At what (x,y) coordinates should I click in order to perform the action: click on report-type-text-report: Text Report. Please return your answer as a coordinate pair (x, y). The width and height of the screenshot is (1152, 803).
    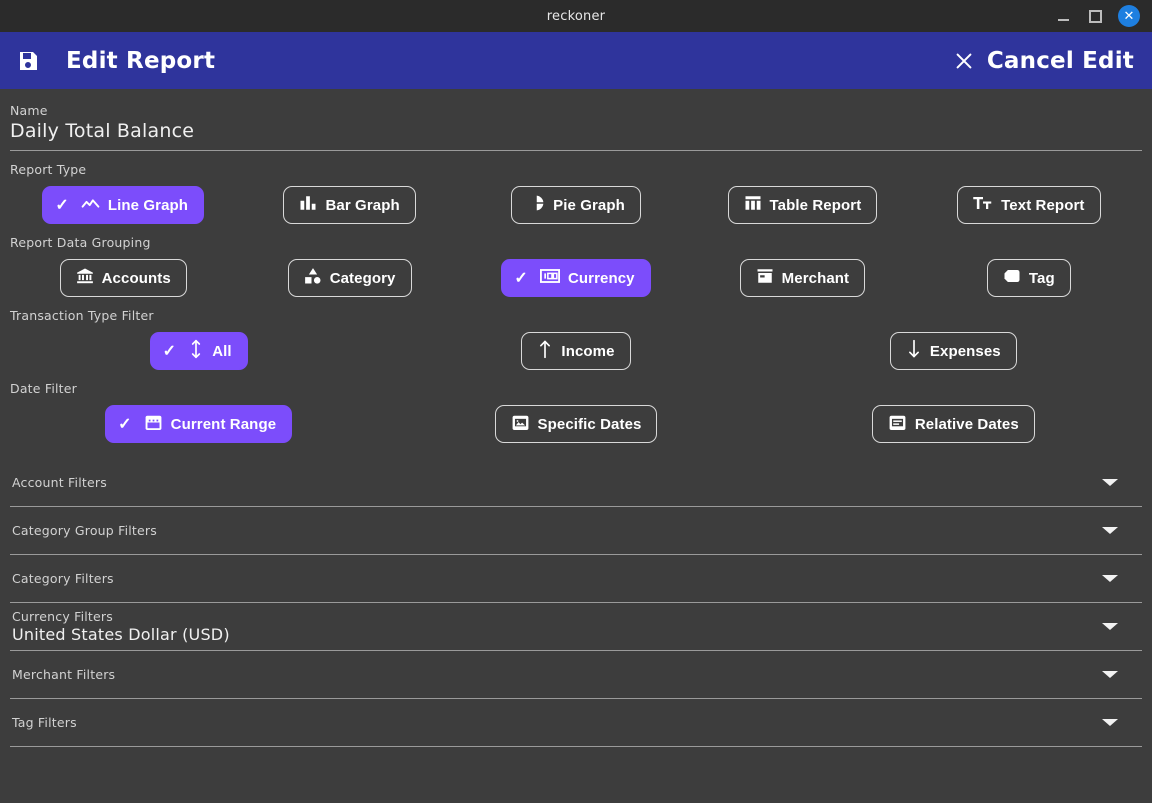
    Looking at the image, I should click on (1029, 205).